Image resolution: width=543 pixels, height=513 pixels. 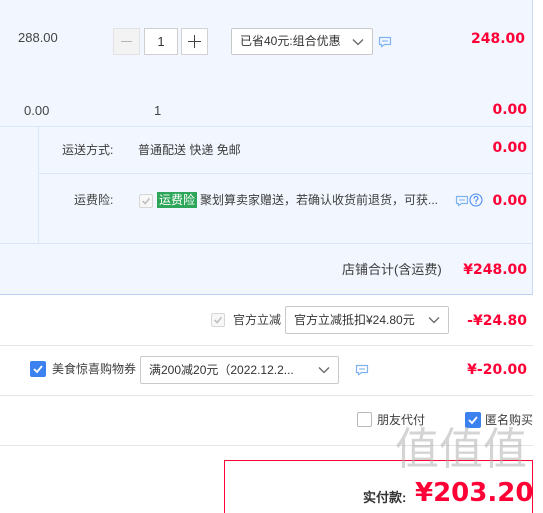 What do you see at coordinates (38, 37) in the screenshot?
I see `unit-price: 288.00` at bounding box center [38, 37].